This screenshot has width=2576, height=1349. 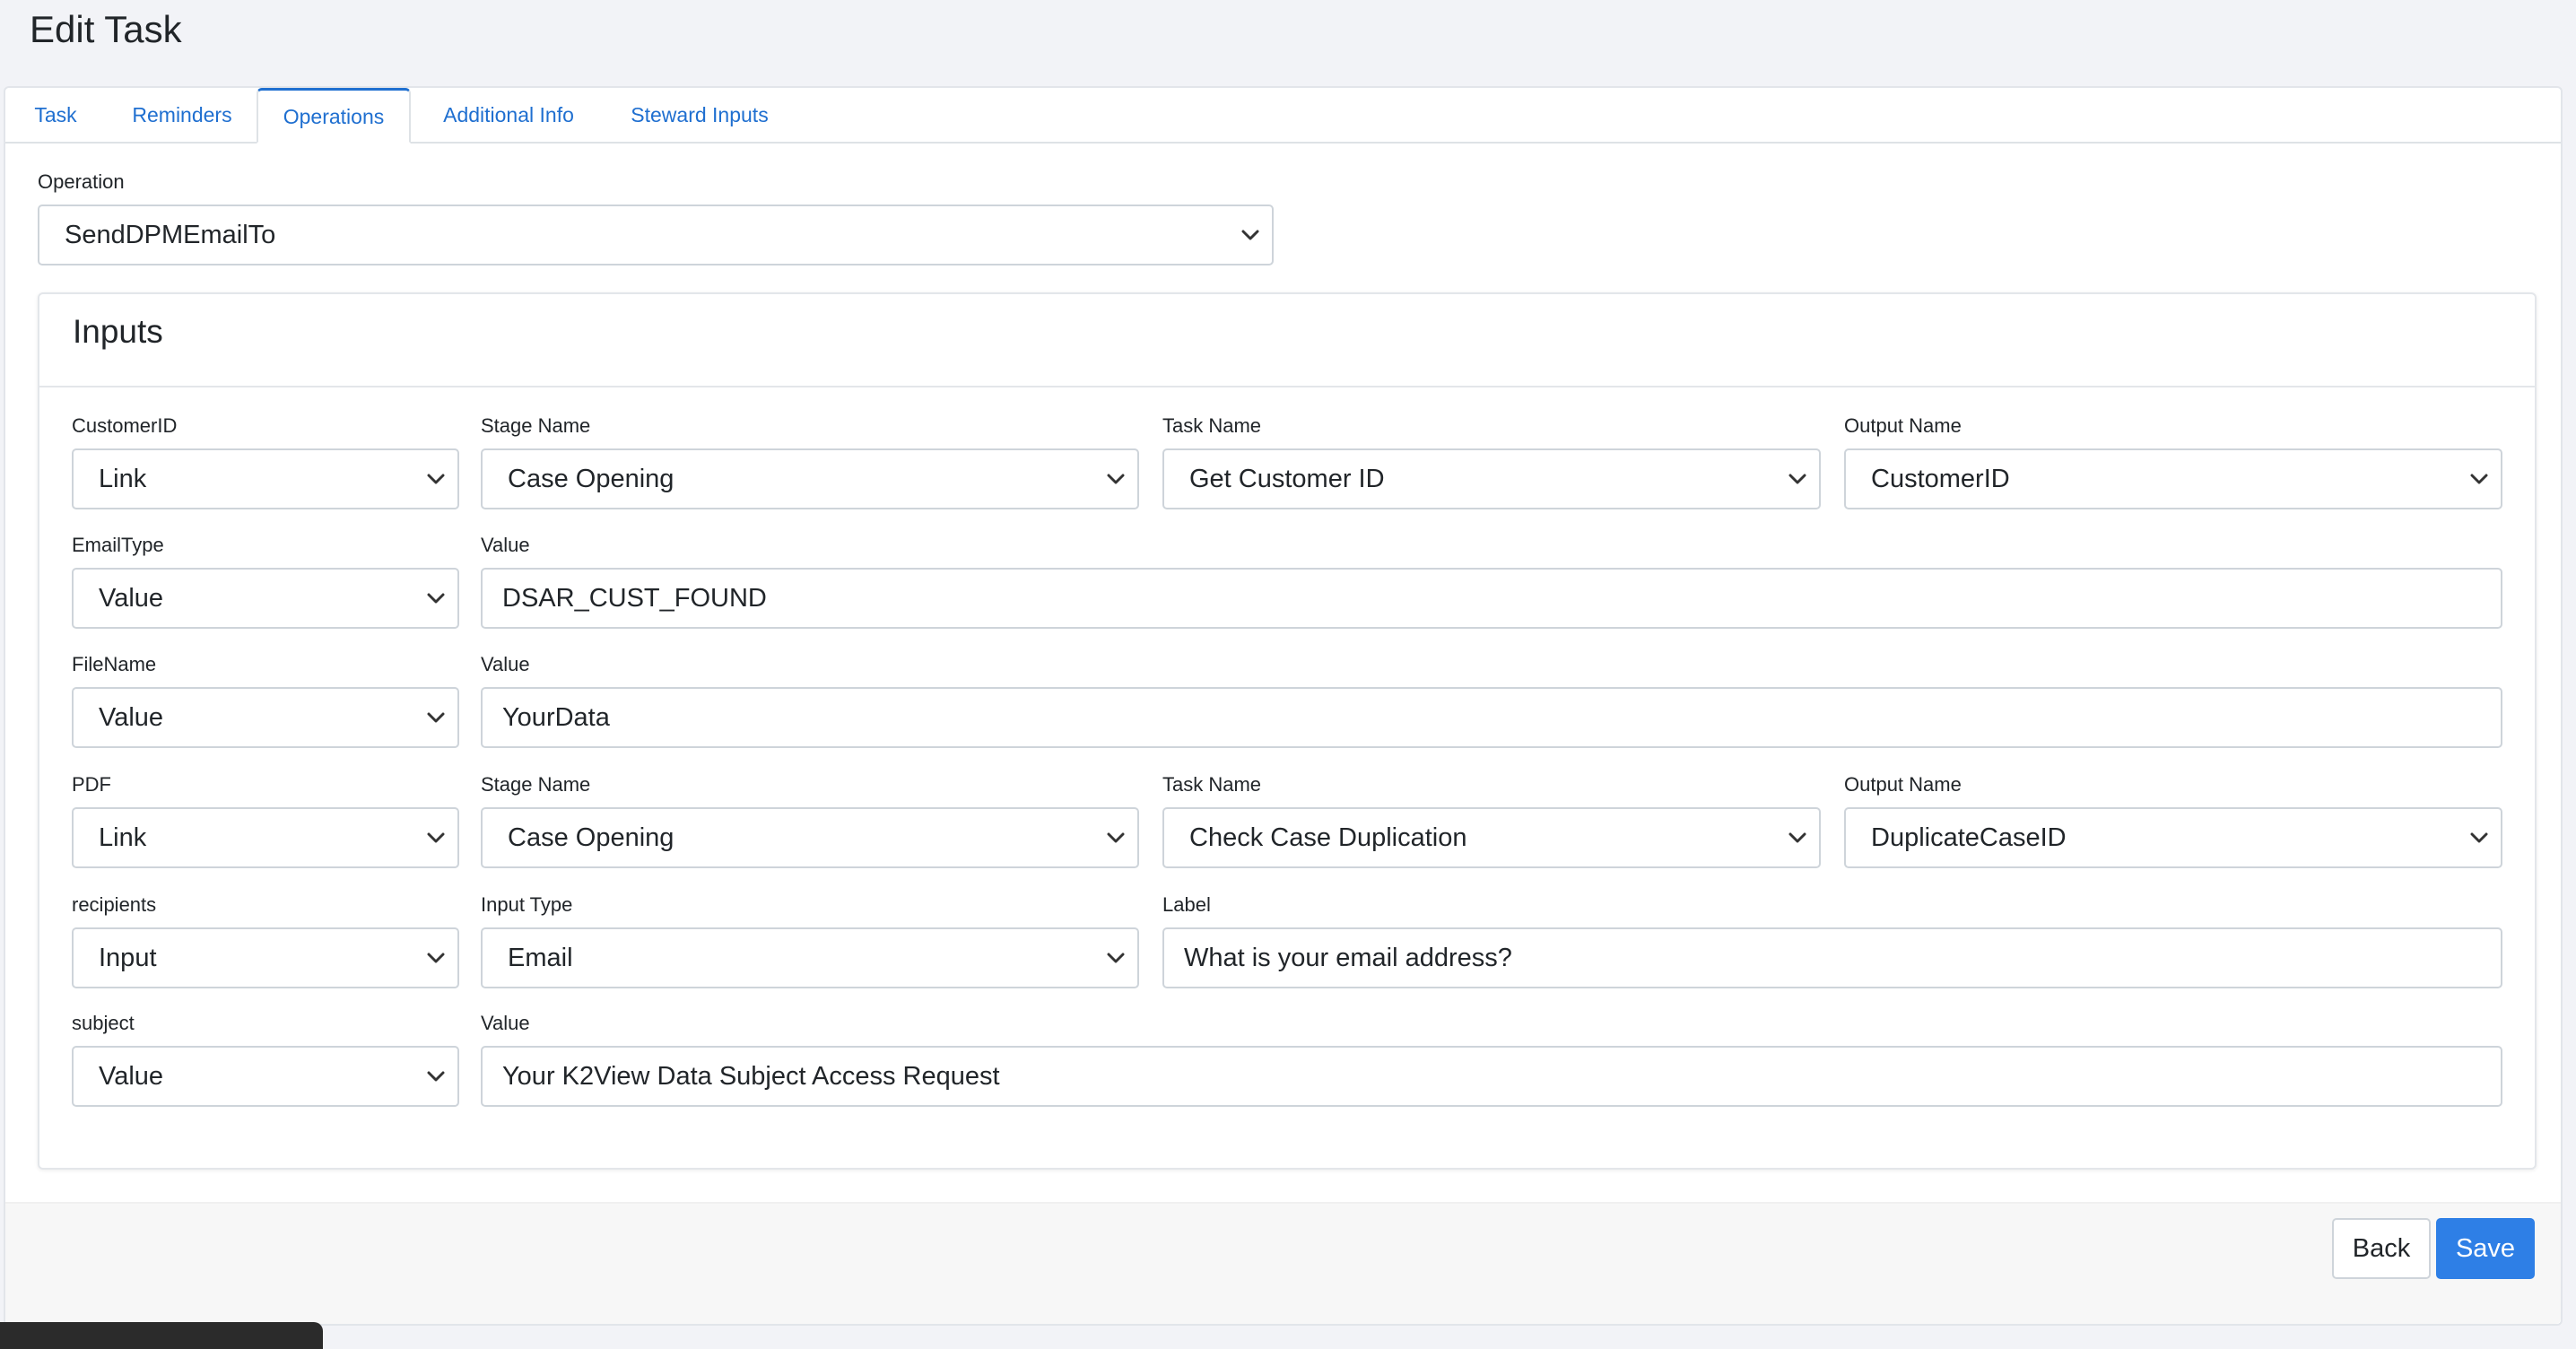 What do you see at coordinates (118, 331) in the screenshot?
I see `inputs-title: Inputs` at bounding box center [118, 331].